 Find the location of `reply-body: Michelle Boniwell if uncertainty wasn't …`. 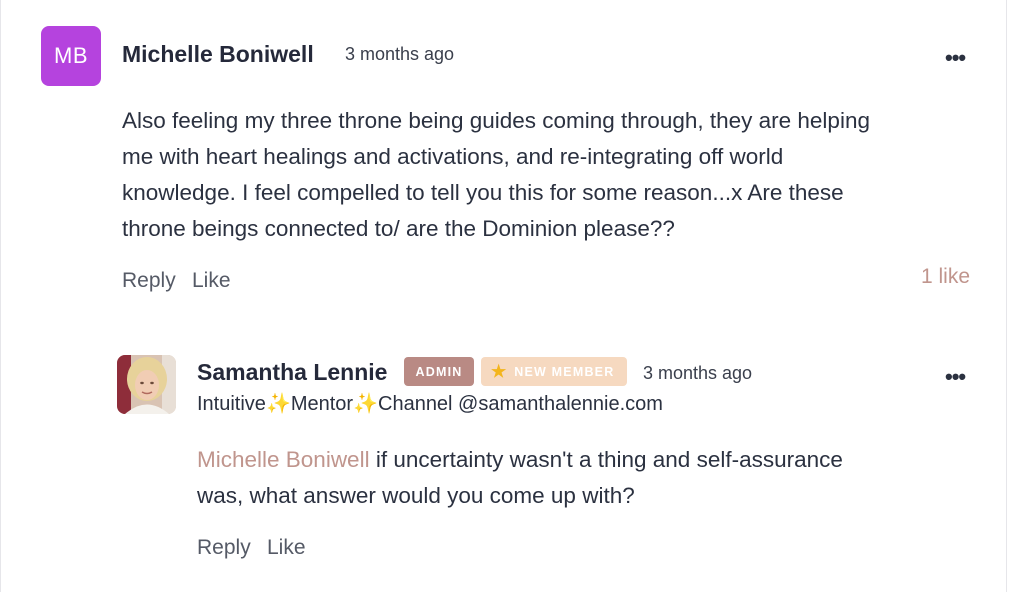

reply-body: Michelle Boniwell if uncertainty wasn't … is located at coordinates (520, 478).